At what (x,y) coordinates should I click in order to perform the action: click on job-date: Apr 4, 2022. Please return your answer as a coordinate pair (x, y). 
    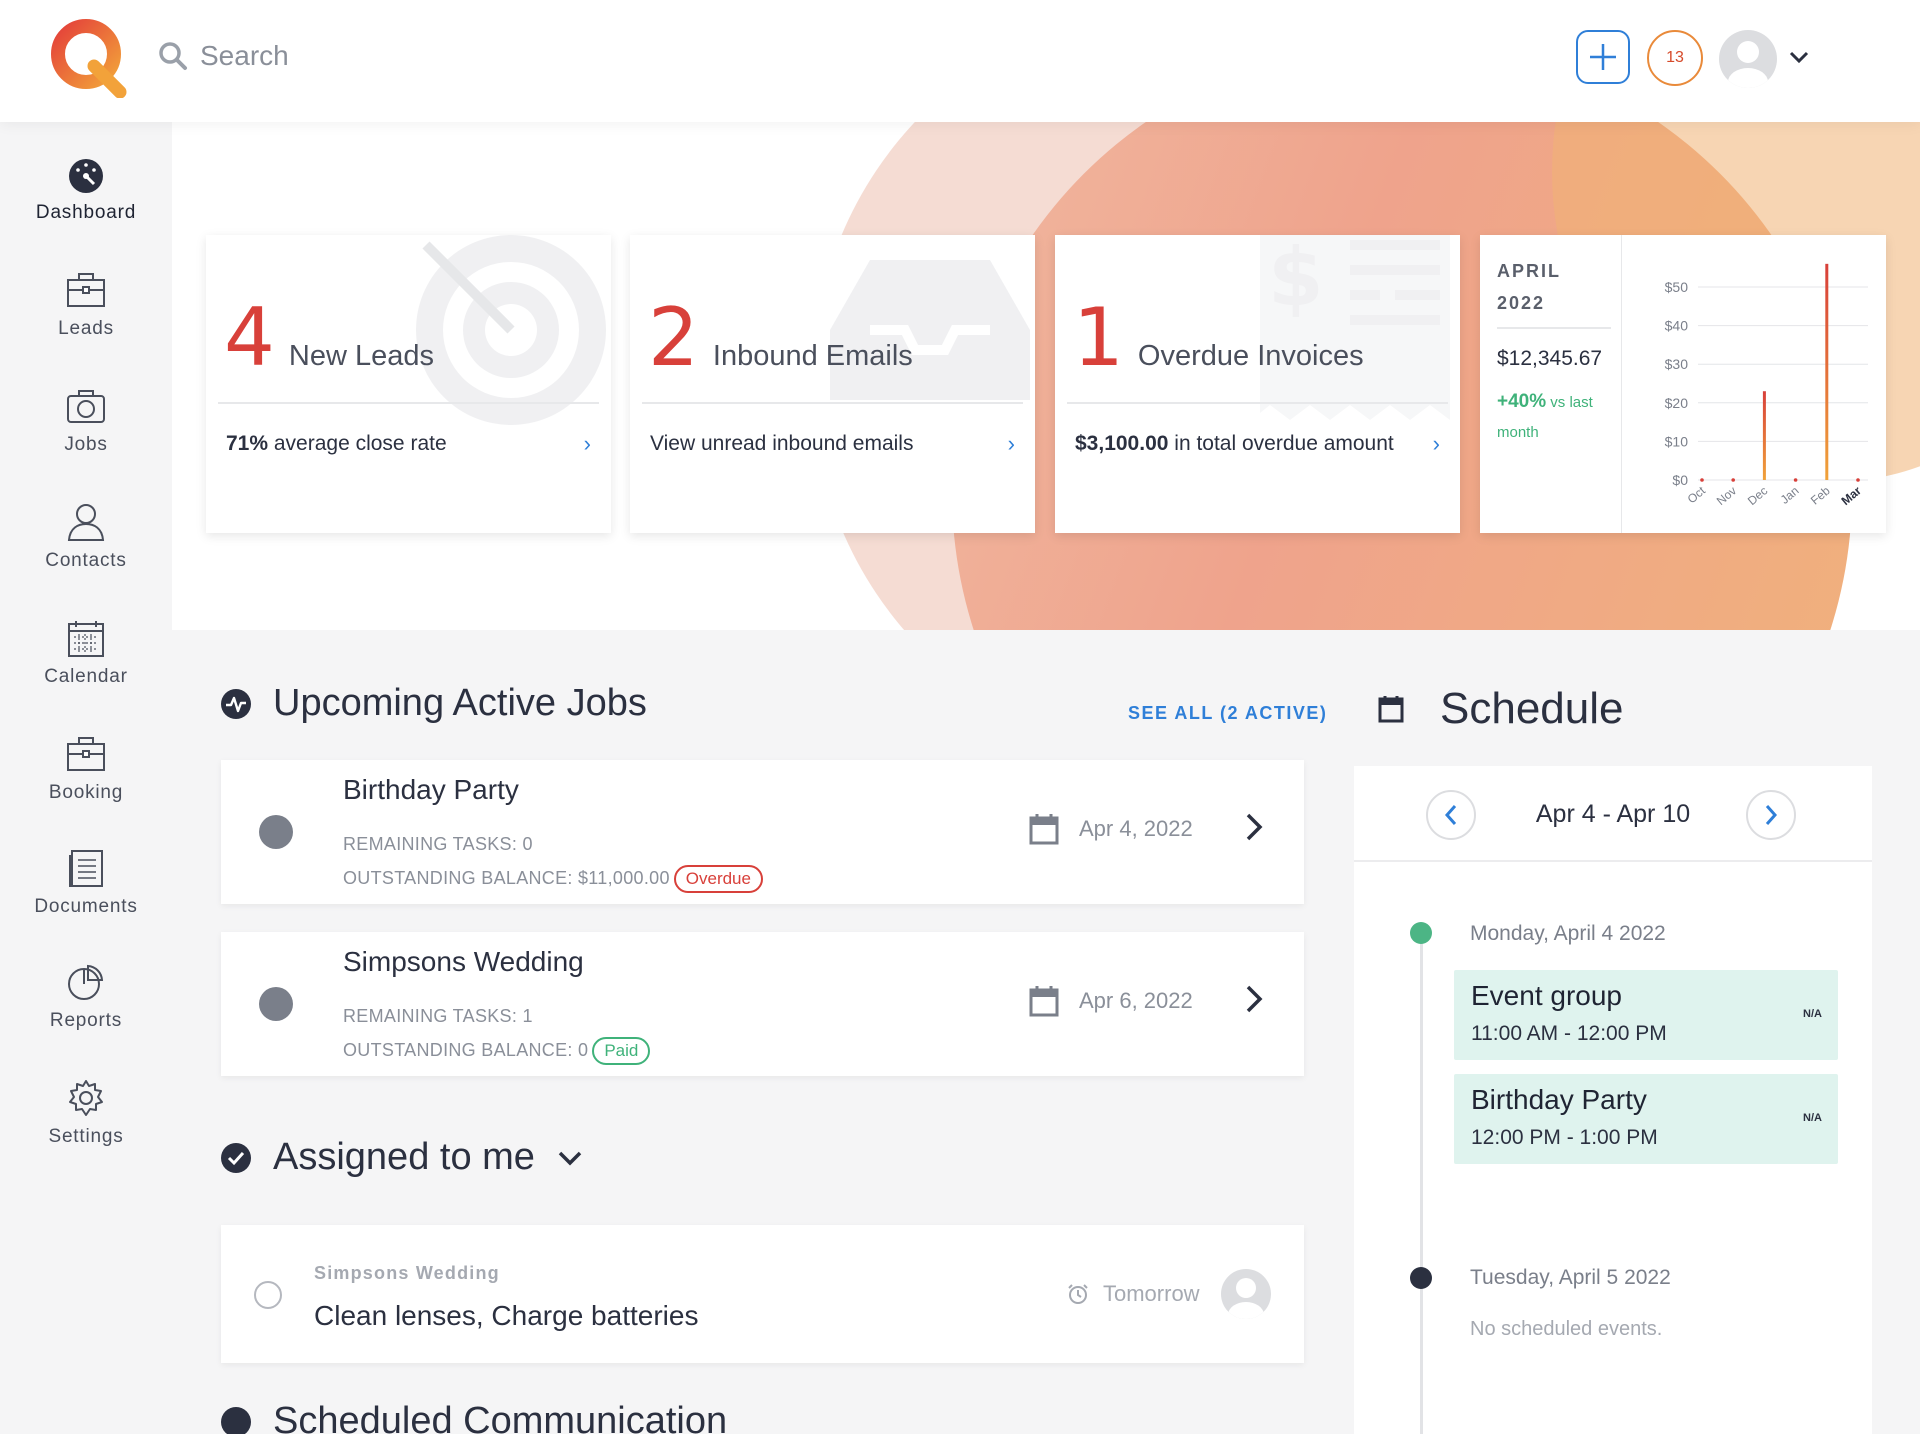
    Looking at the image, I should click on (1111, 829).